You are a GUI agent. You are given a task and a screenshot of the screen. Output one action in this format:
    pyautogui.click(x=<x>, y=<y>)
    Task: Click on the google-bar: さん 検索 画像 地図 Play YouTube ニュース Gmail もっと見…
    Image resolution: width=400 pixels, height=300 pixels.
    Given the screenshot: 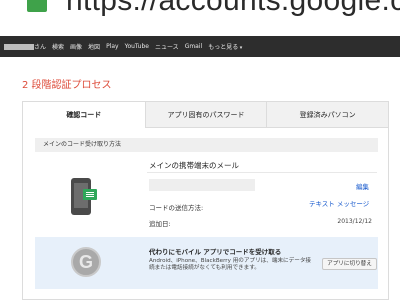 What is the action you would take?
    pyautogui.click(x=200, y=46)
    